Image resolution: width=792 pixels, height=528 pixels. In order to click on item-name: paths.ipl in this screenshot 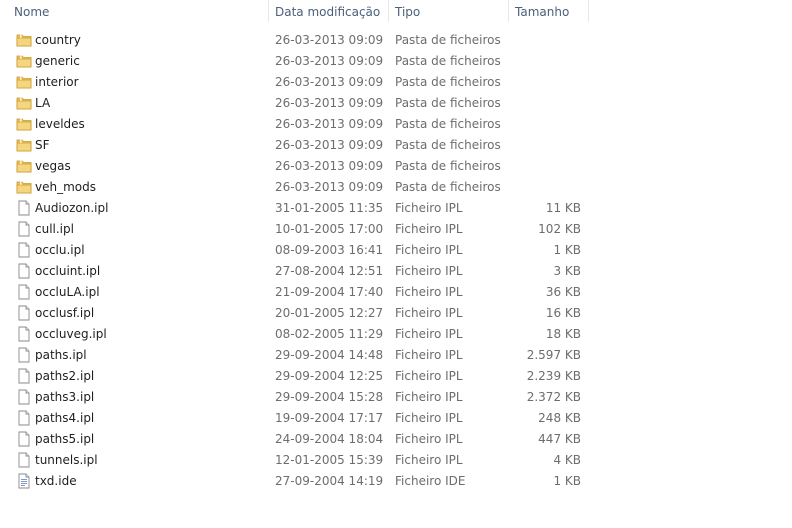, I will do `click(61, 355)`.